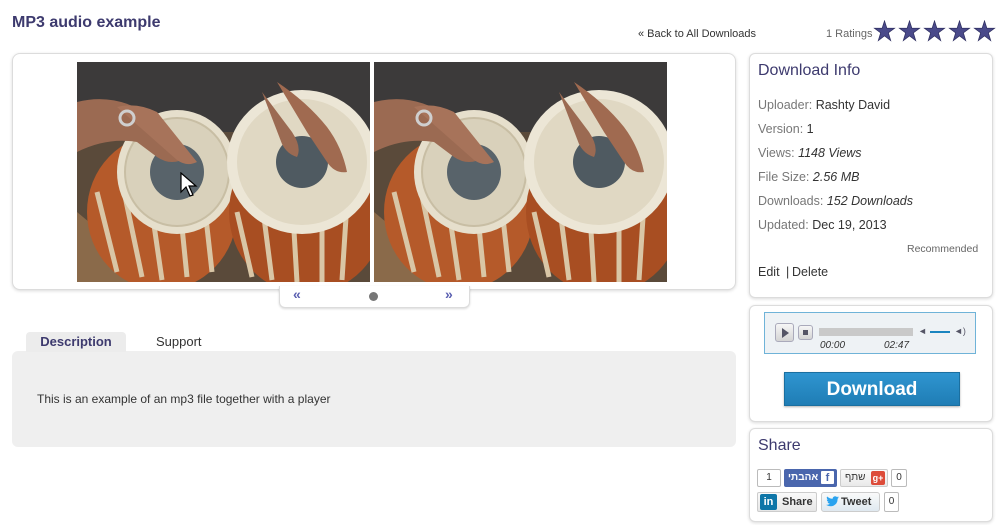 The height and width of the screenshot is (525, 998). Describe the element at coordinates (86, 22) in the screenshot. I see `page-title: MP3 audio example` at that location.